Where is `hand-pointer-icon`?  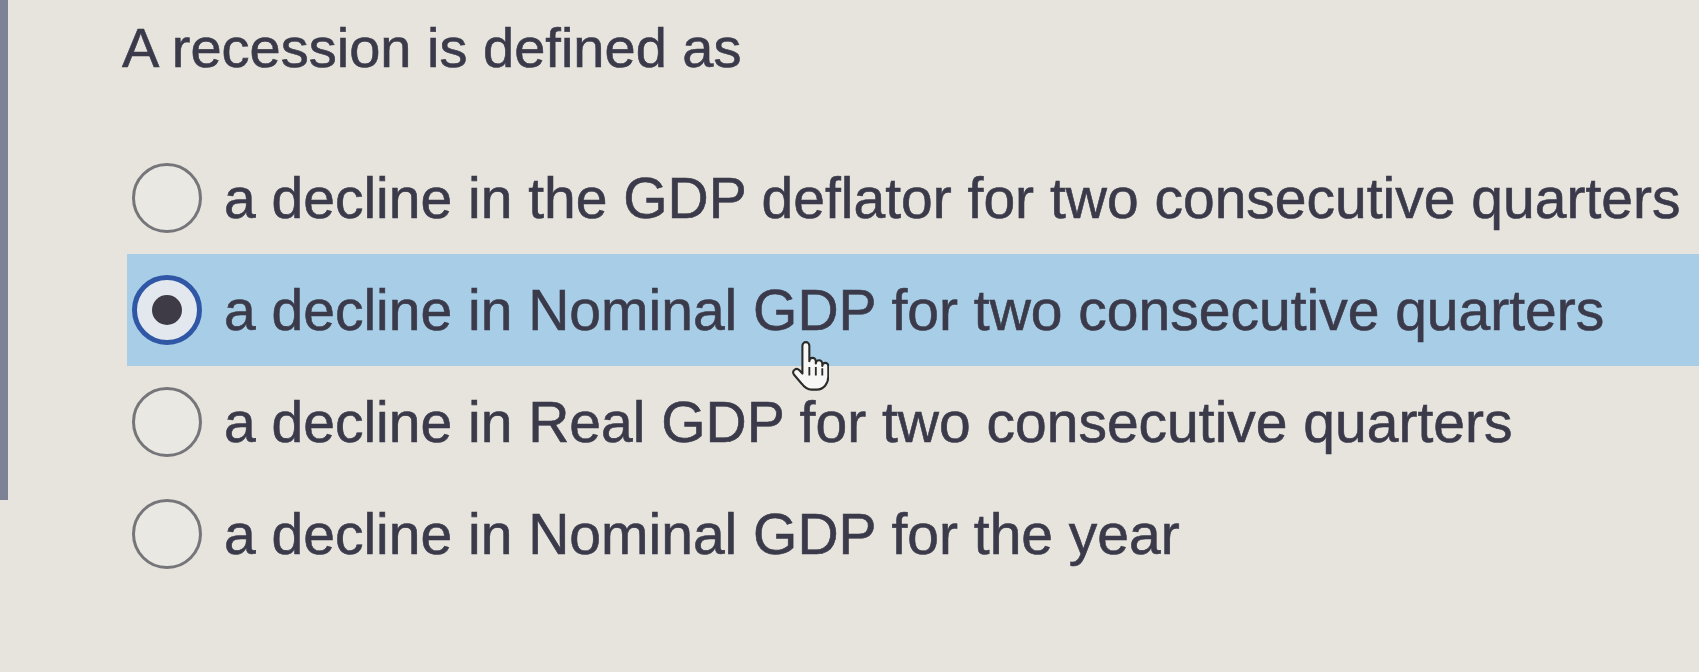 hand-pointer-icon is located at coordinates (810, 366).